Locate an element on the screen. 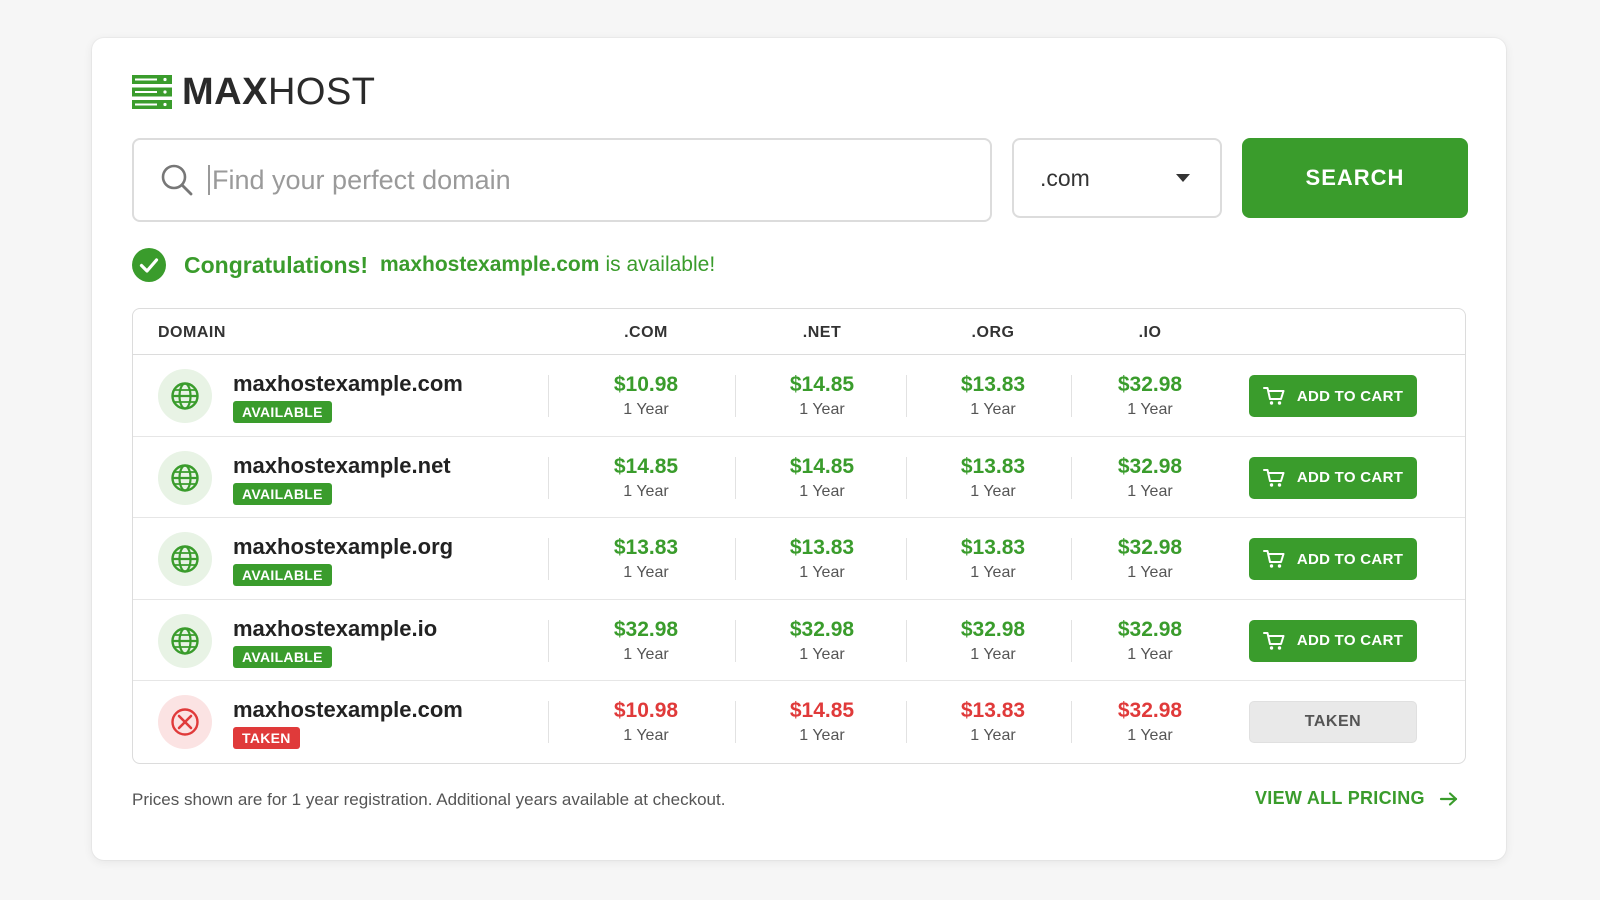 The height and width of the screenshot is (900, 1600). search-button: SEARCH is located at coordinates (1355, 178).